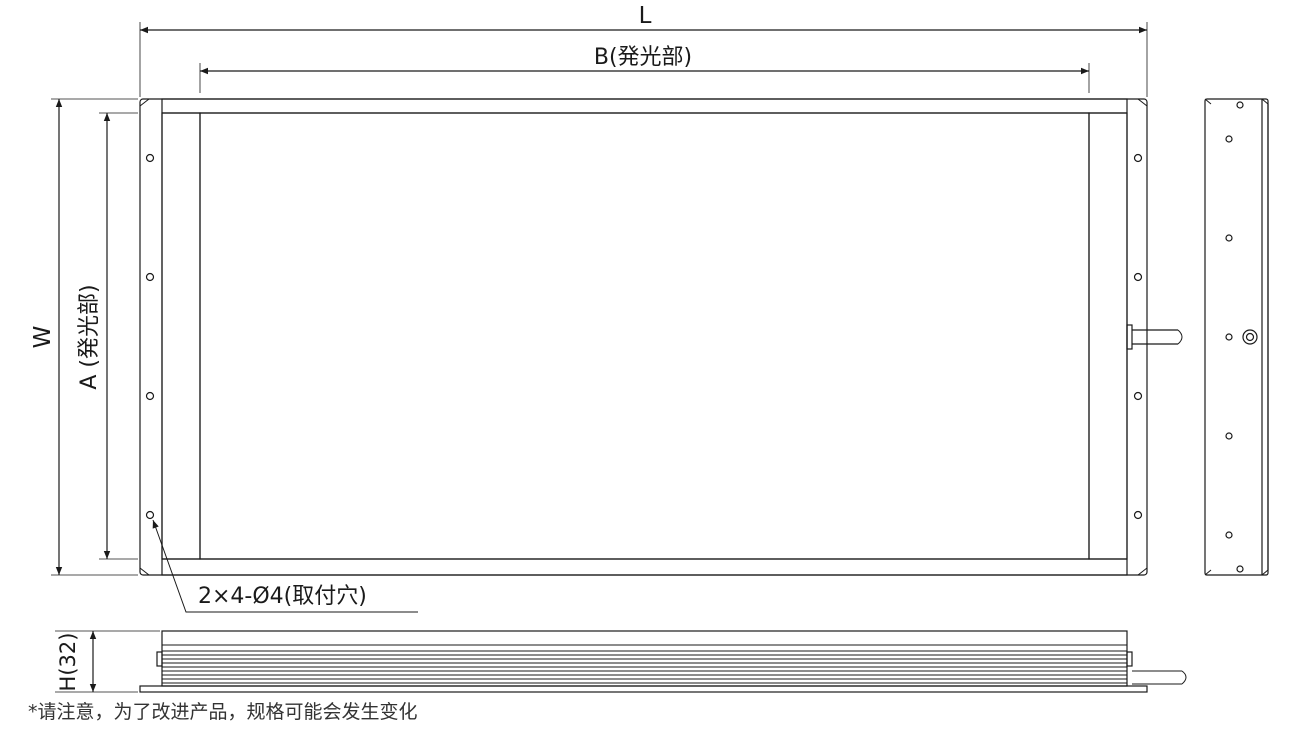 The width and height of the screenshot is (1290, 746). Describe the element at coordinates (223, 712) in the screenshot. I see `disclaimer-note: *请注意，为了改进产品，规格可能会发生变化` at that location.